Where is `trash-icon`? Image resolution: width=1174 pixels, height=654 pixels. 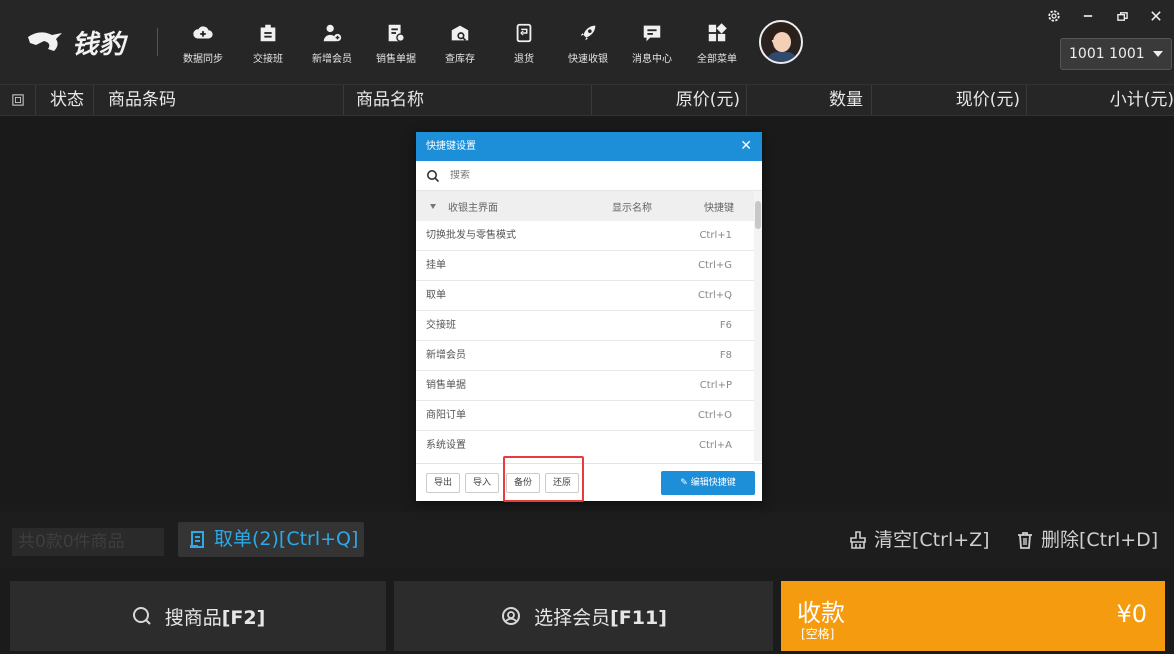 trash-icon is located at coordinates (1025, 540).